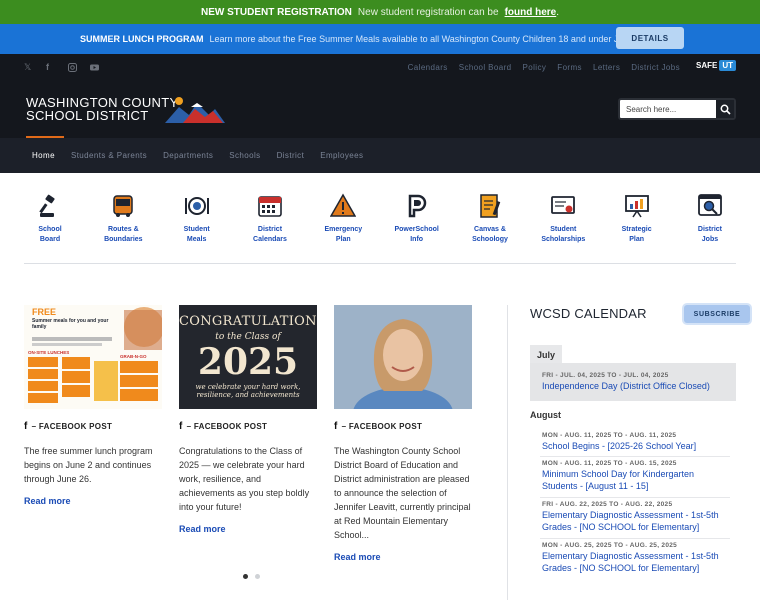 The width and height of the screenshot is (760, 600). I want to click on logo-line-2: SCHOOL DISTRICT, so click(87, 115).